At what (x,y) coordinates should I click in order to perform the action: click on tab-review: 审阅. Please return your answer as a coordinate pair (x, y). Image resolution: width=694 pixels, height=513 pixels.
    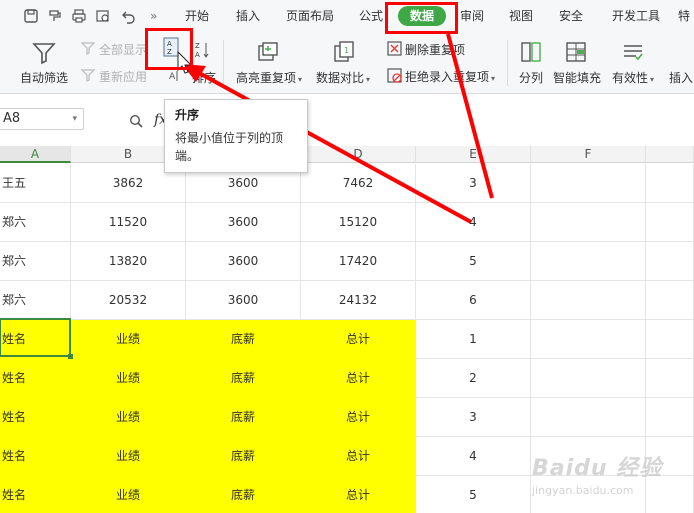
    Looking at the image, I should click on (472, 16).